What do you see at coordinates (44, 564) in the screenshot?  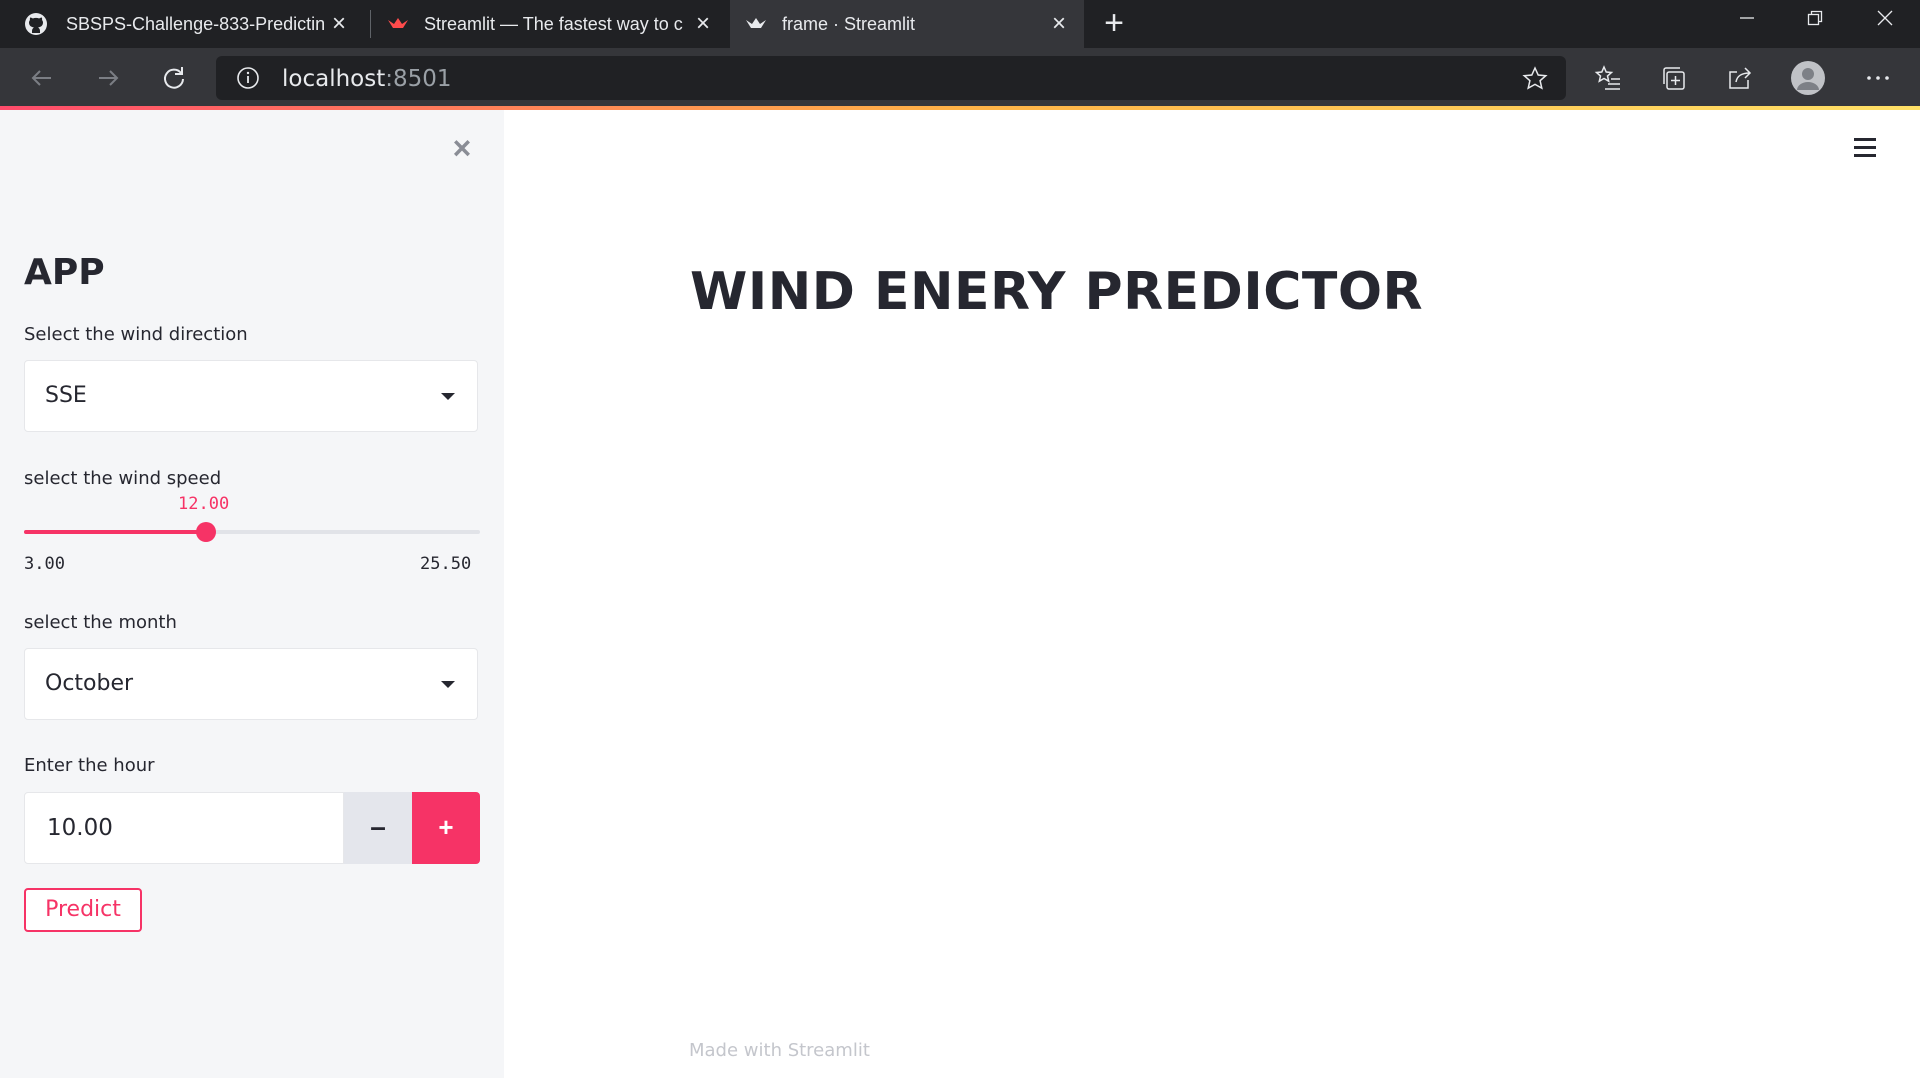 I see `slider-min-label: 3.00` at bounding box center [44, 564].